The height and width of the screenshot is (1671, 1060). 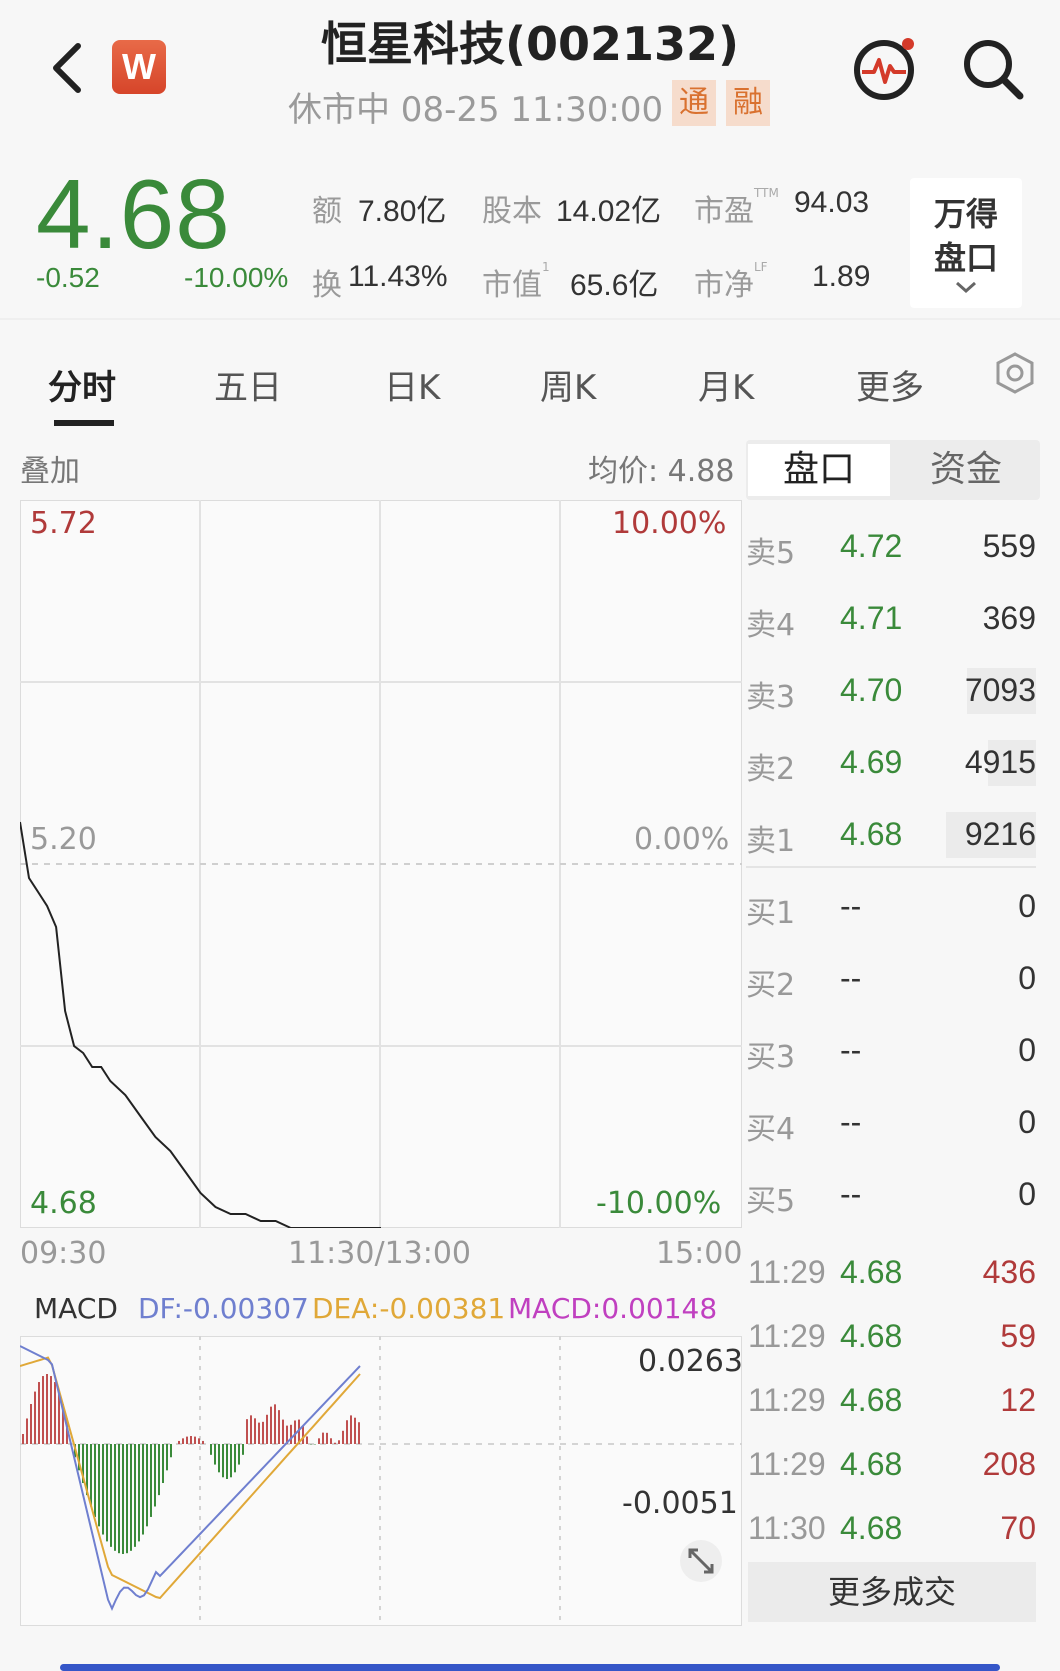 I want to click on ask-row-2: 卖2 4.69 4915, so click(x=891, y=766).